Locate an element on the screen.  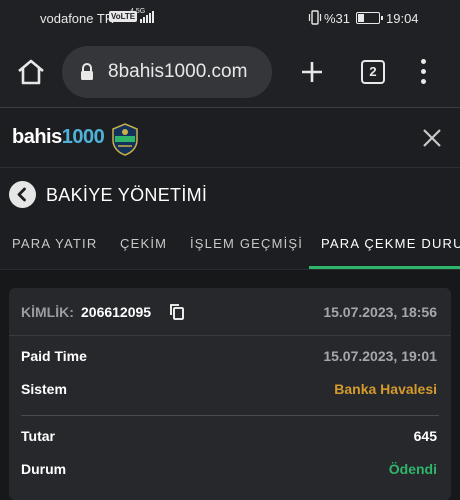
status-value: Ödendi is located at coordinates (412, 469).